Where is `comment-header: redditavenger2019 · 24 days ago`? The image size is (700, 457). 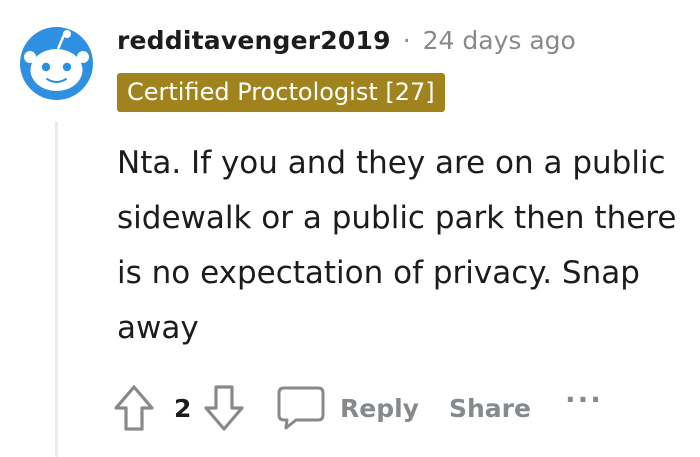
comment-header: redditavenger2019 · 24 days ago is located at coordinates (346, 41).